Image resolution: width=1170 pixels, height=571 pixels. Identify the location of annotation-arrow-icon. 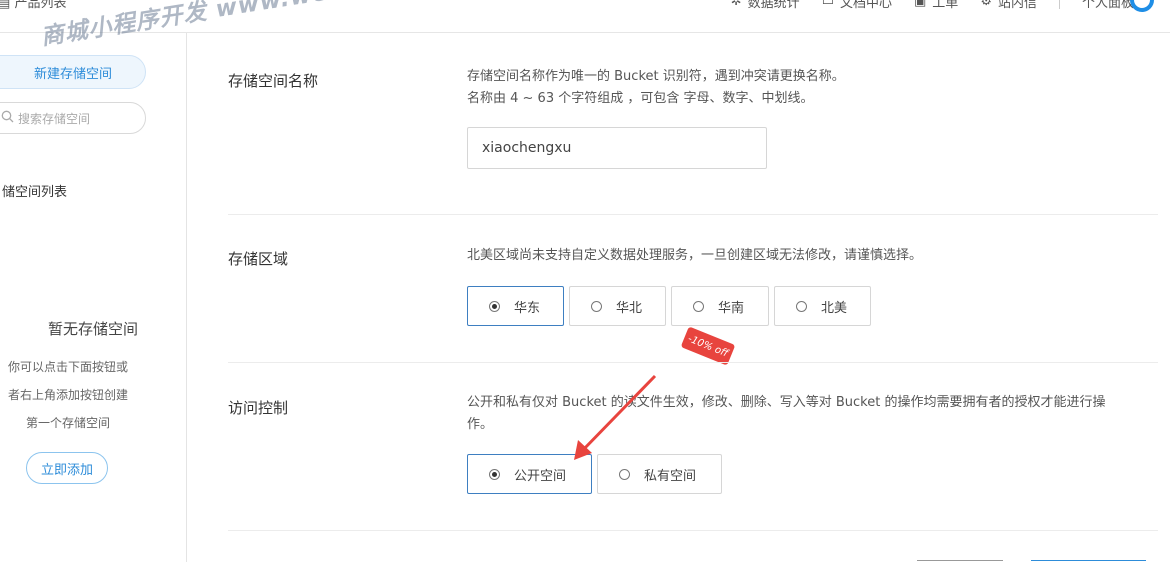
(615, 417).